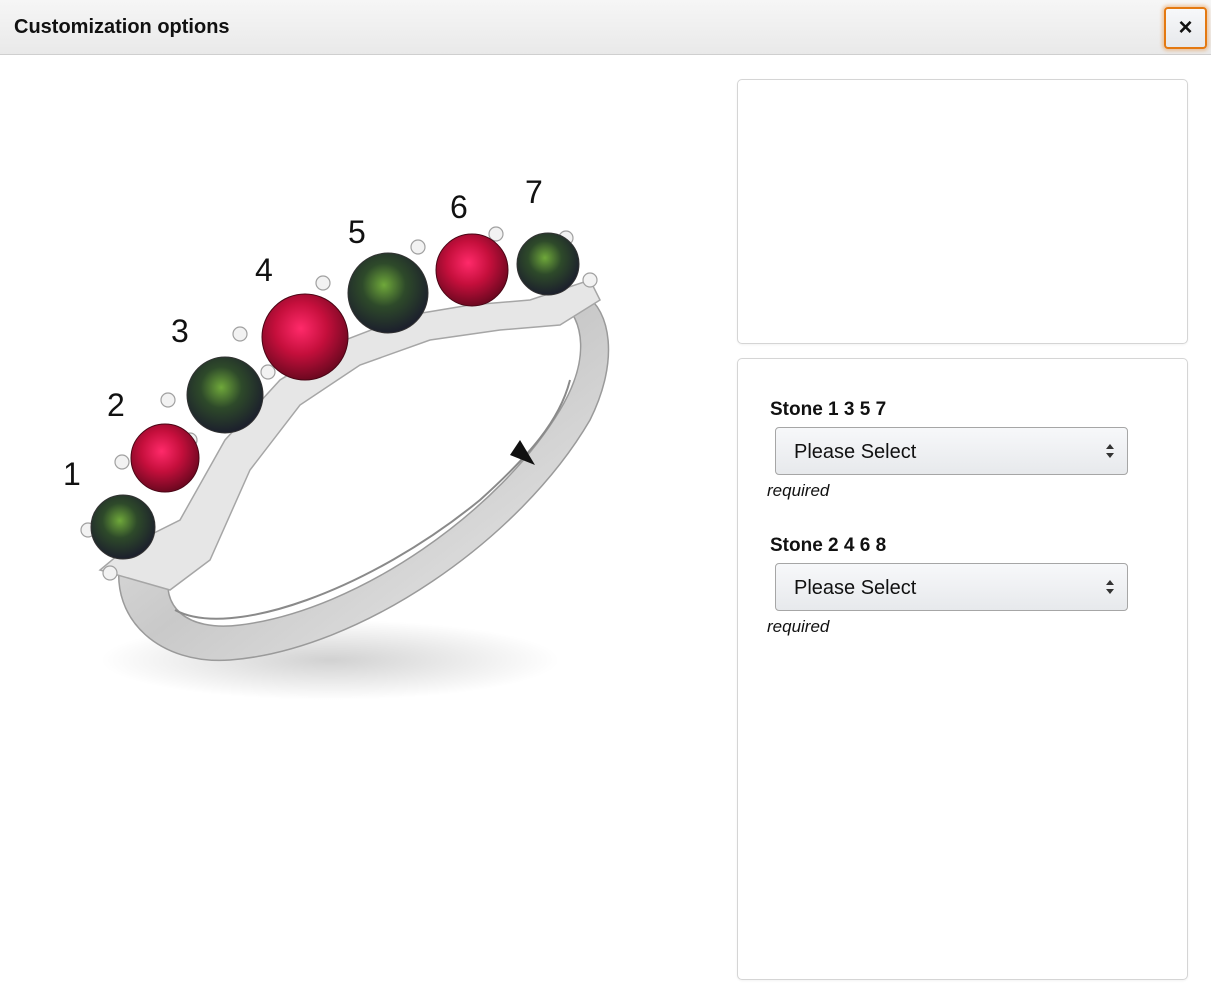 Image resolution: width=1211 pixels, height=1005 pixels. What do you see at coordinates (828, 409) in the screenshot?
I see `stone-odd-label: Stone 1 3 5 7` at bounding box center [828, 409].